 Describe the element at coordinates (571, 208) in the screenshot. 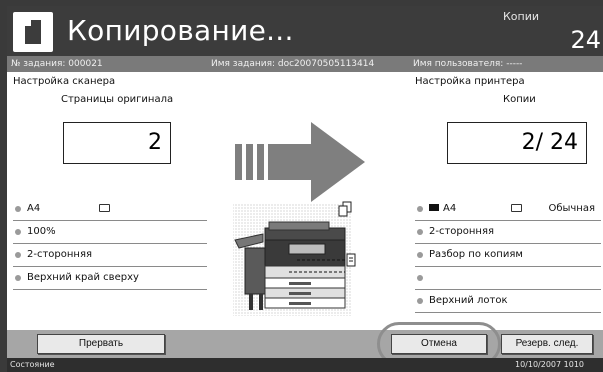

I see `paper-type: Обычная` at that location.